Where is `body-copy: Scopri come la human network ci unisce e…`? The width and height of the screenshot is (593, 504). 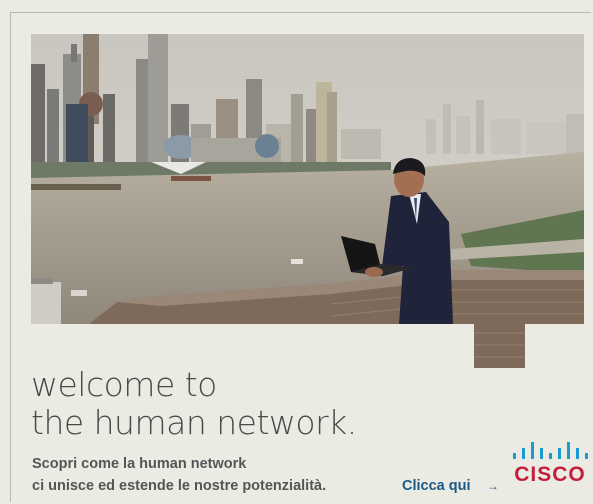
body-copy: Scopri come la human network ci unisce e… is located at coordinates (179, 475).